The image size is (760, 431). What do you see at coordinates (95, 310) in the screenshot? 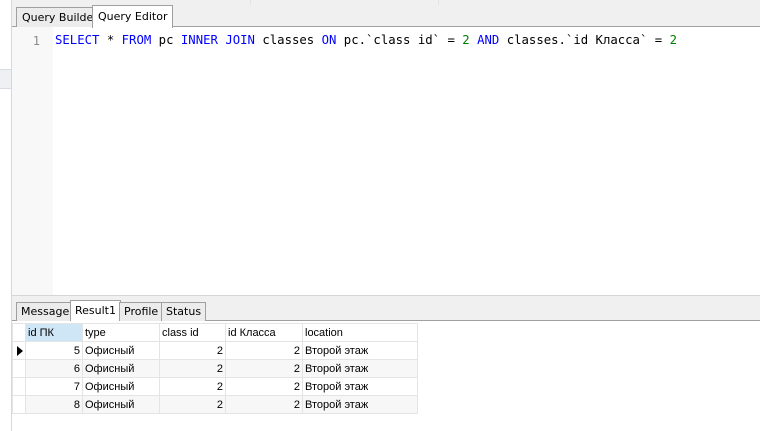
I see `tab-result1: Result1` at bounding box center [95, 310].